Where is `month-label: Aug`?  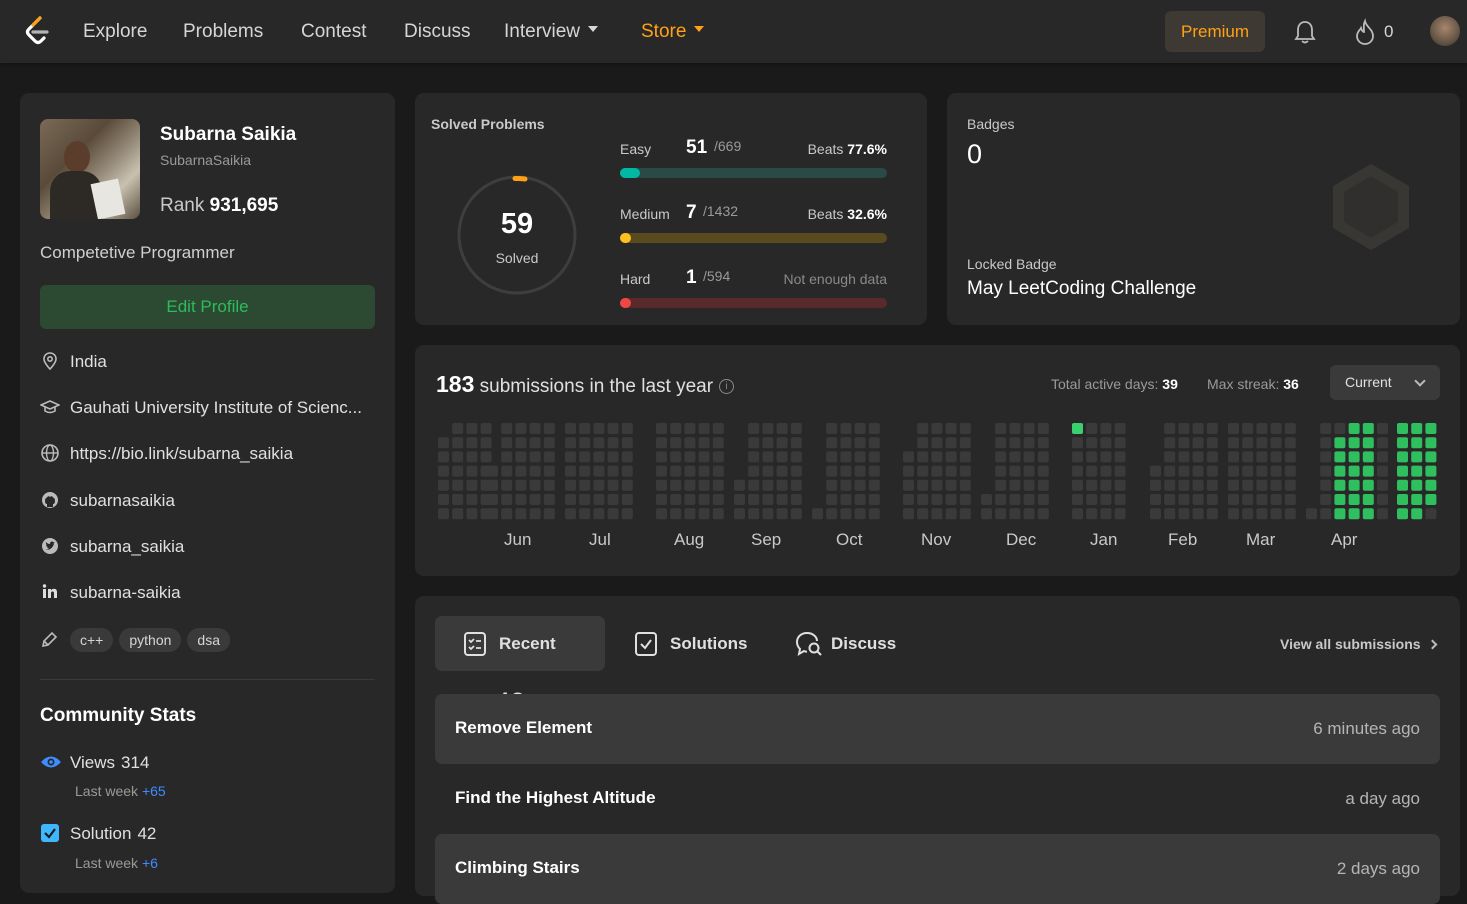 month-label: Aug is located at coordinates (689, 539).